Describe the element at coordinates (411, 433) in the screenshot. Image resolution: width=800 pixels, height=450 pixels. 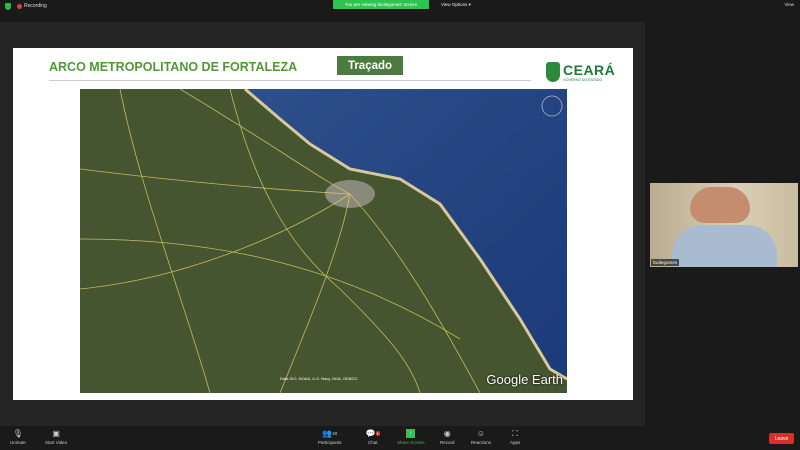
I see `share-screen-icon: ↑` at that location.